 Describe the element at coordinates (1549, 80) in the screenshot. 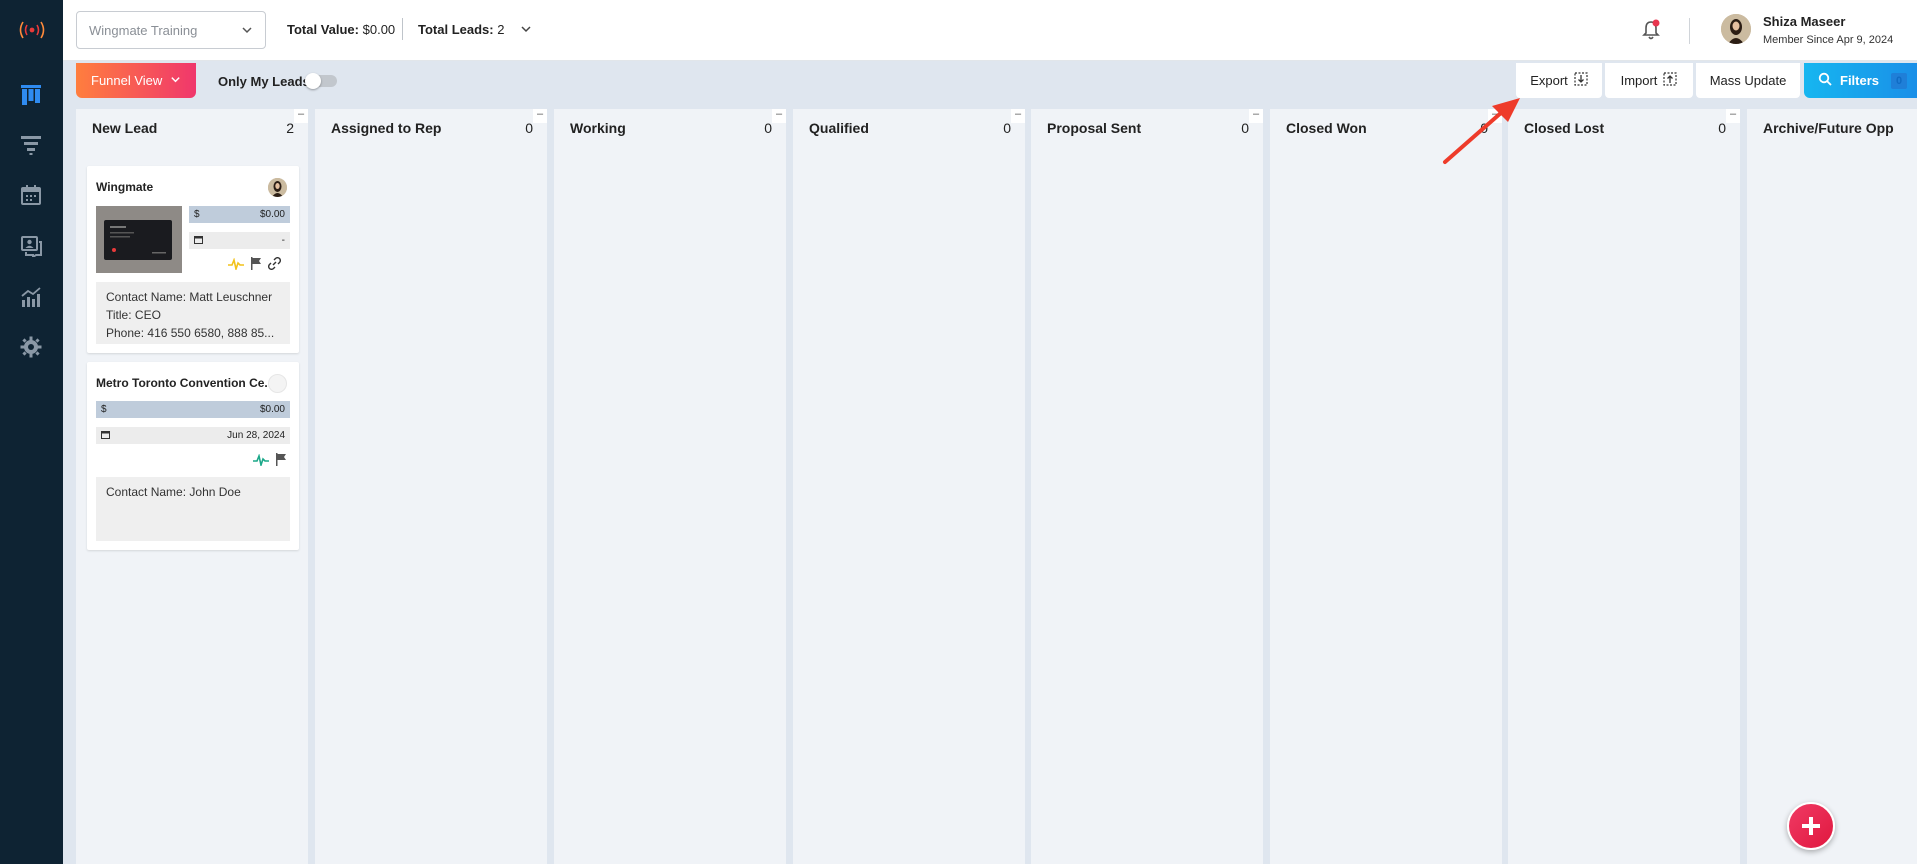

I see `export-label: Export` at that location.